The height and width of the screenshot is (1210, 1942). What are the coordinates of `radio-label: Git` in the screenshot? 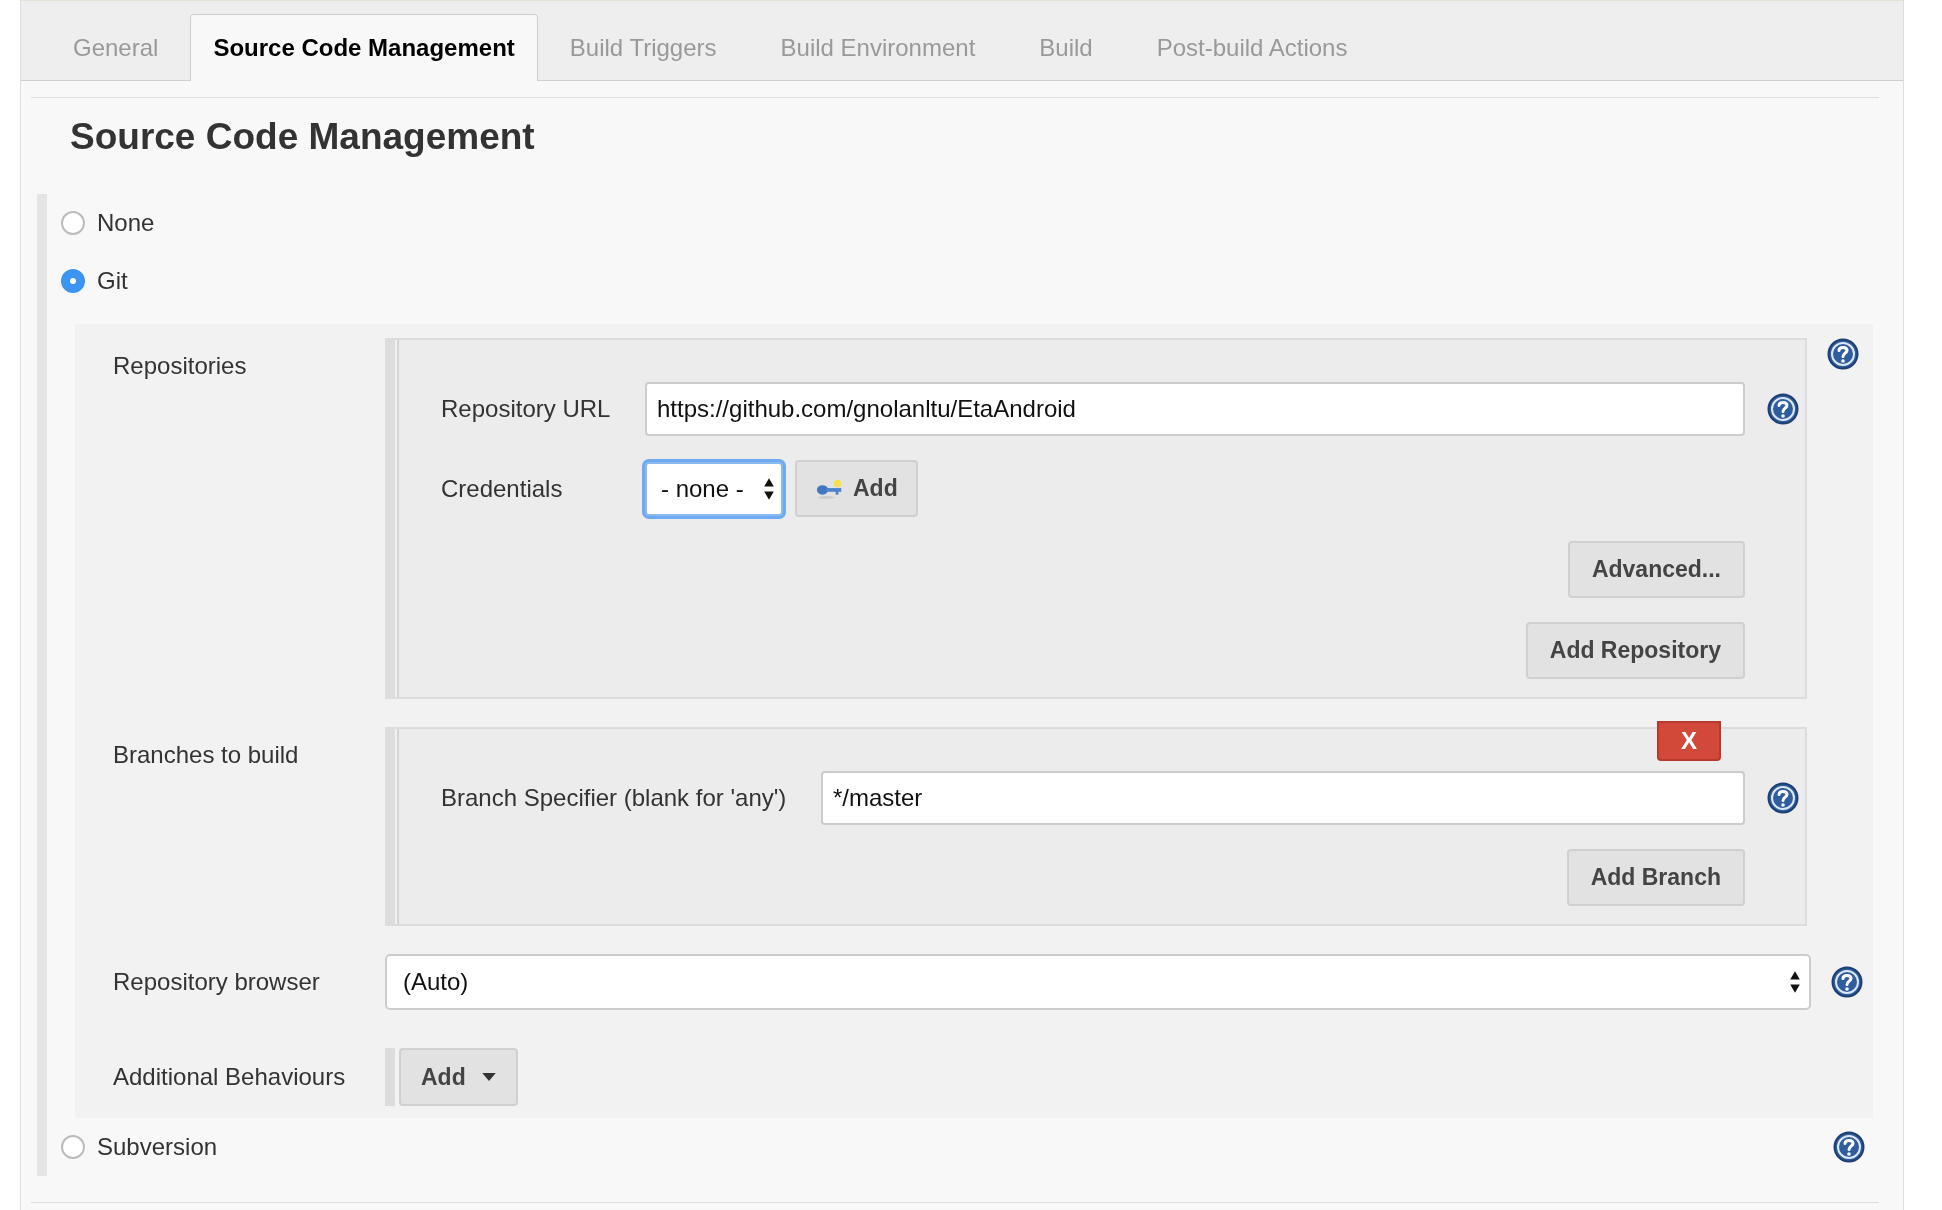 It's located at (112, 281).